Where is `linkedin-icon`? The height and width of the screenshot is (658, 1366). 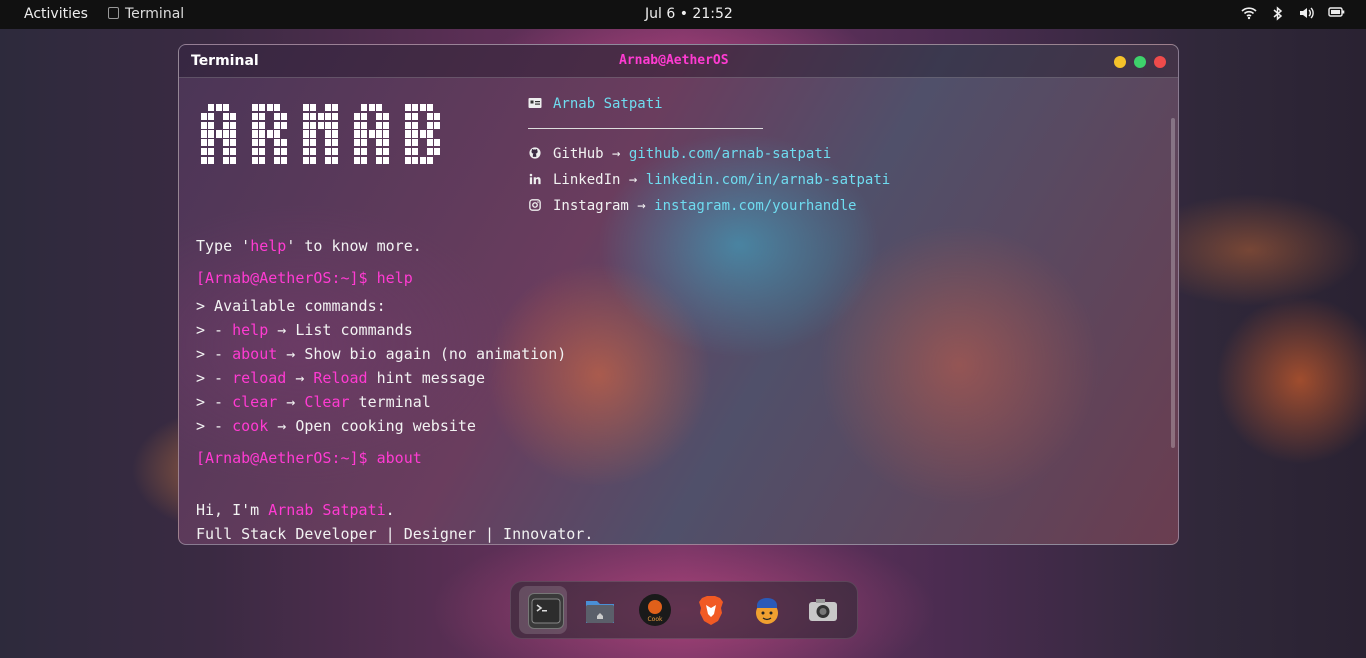 linkedin-icon is located at coordinates (535, 179).